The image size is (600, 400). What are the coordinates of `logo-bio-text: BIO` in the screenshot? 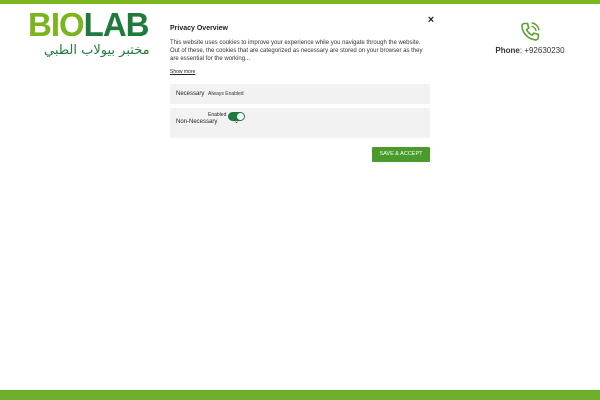 It's located at (56, 24).